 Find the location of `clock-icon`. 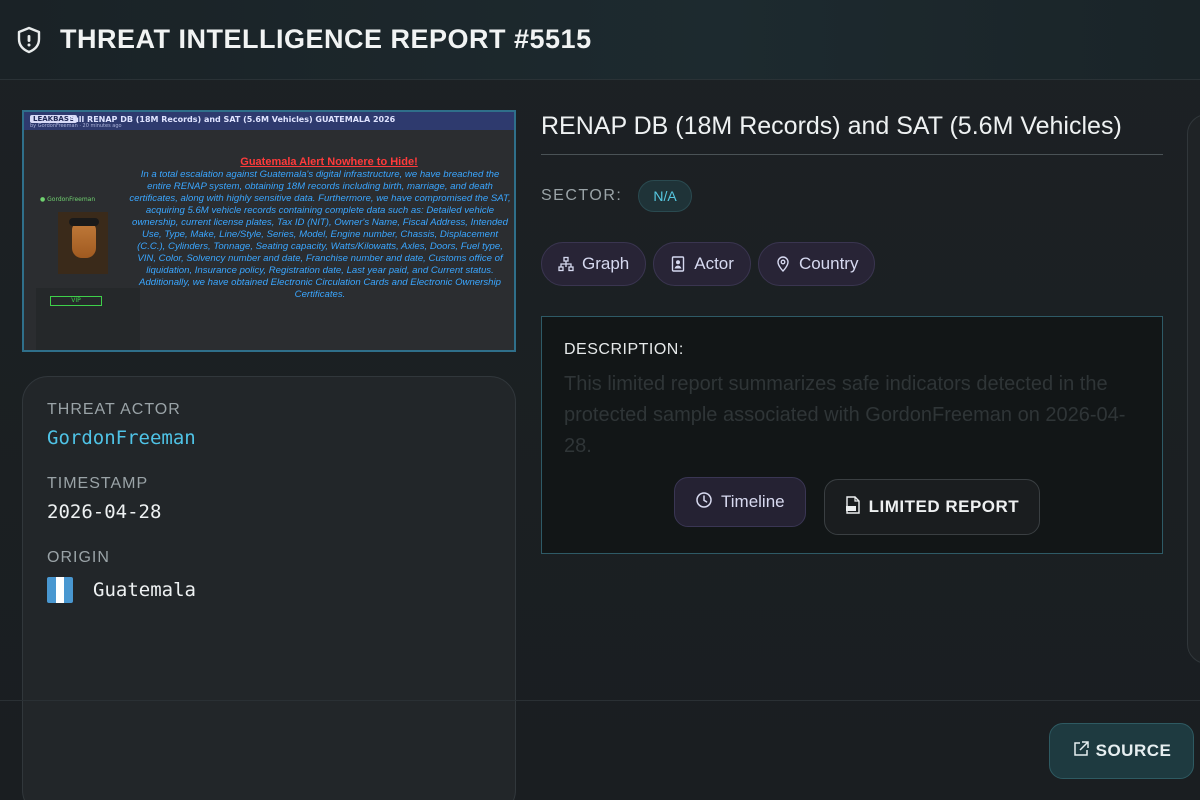

clock-icon is located at coordinates (704, 502).